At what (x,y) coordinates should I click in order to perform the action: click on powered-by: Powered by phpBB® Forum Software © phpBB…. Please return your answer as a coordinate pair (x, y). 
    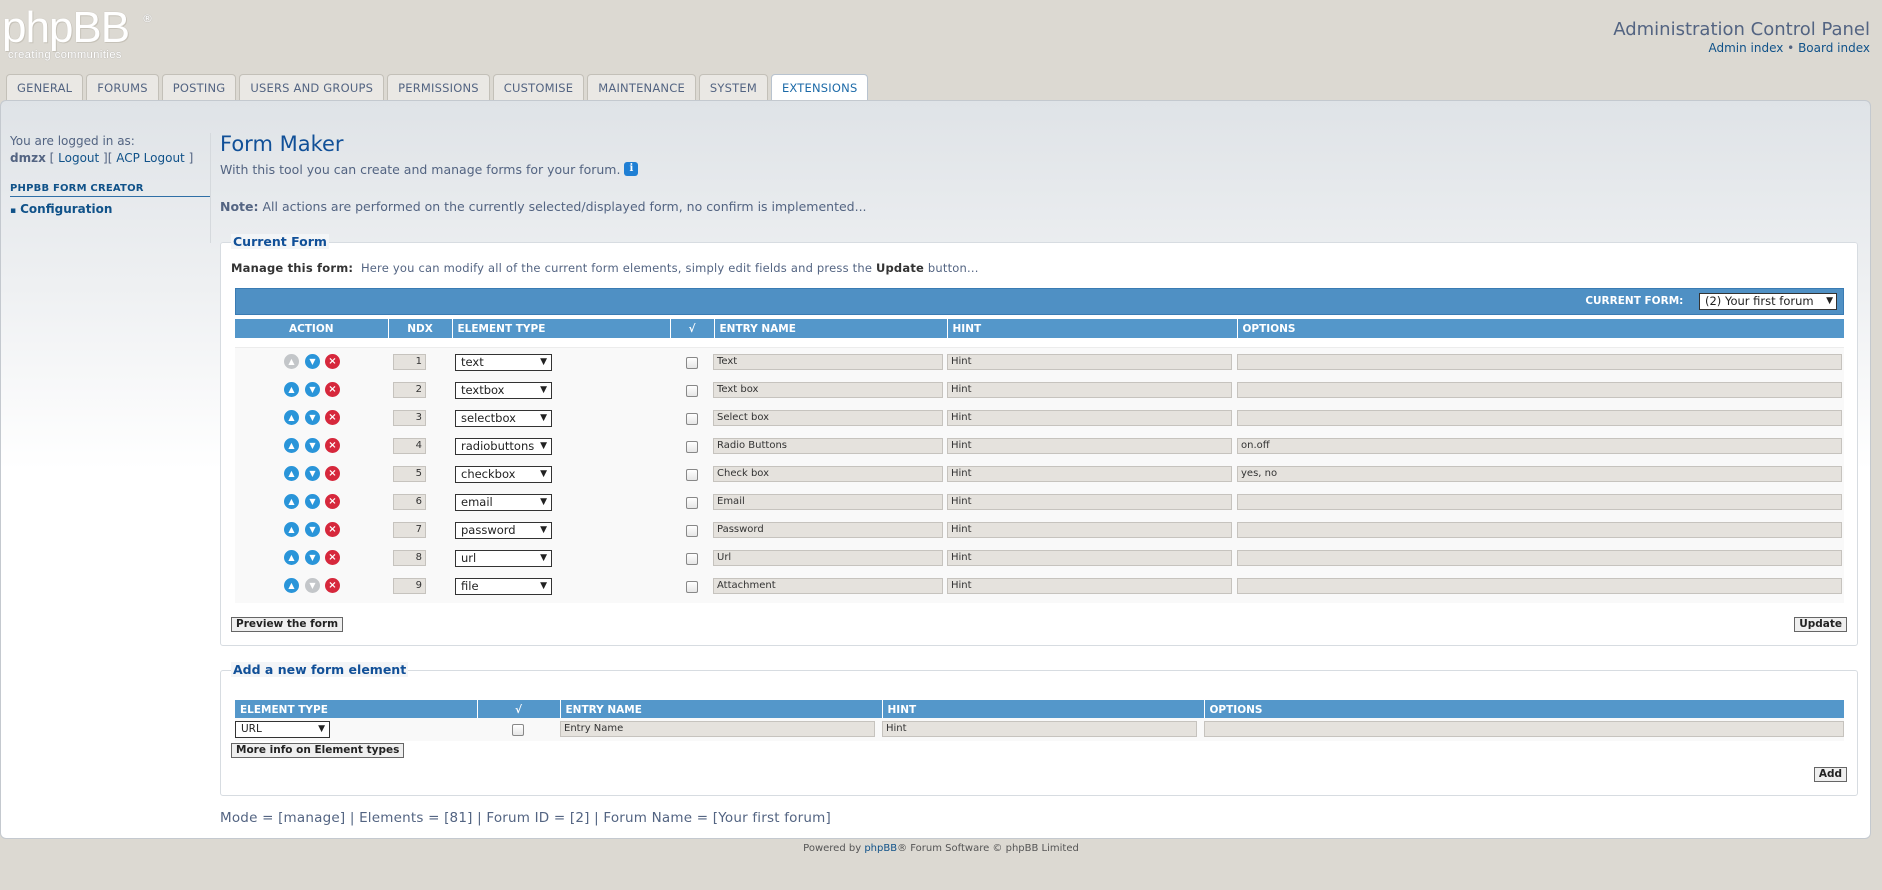
    Looking at the image, I should click on (941, 848).